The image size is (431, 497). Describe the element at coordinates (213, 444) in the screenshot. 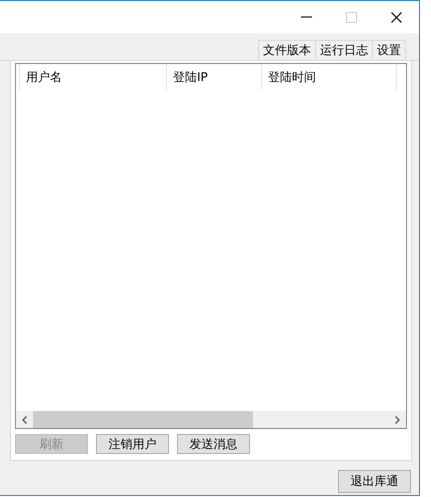

I see `action-button: 发送消息` at that location.